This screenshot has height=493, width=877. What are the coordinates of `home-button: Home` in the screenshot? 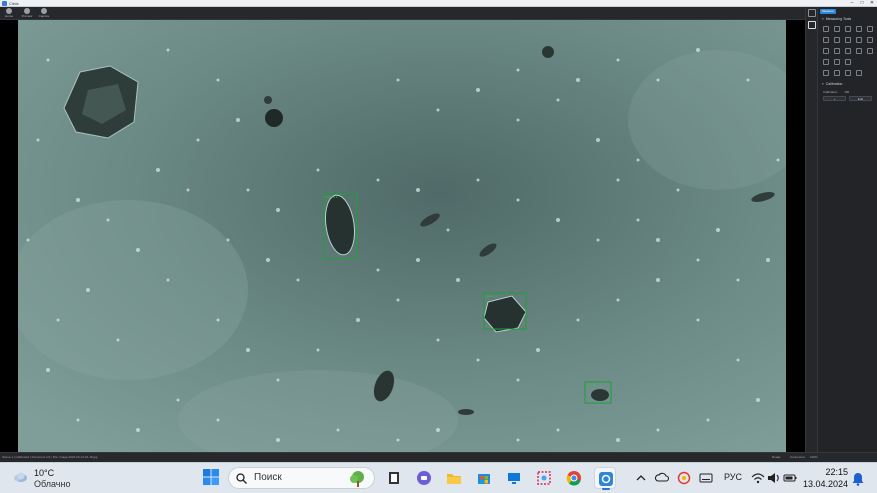 It's located at (9, 13).